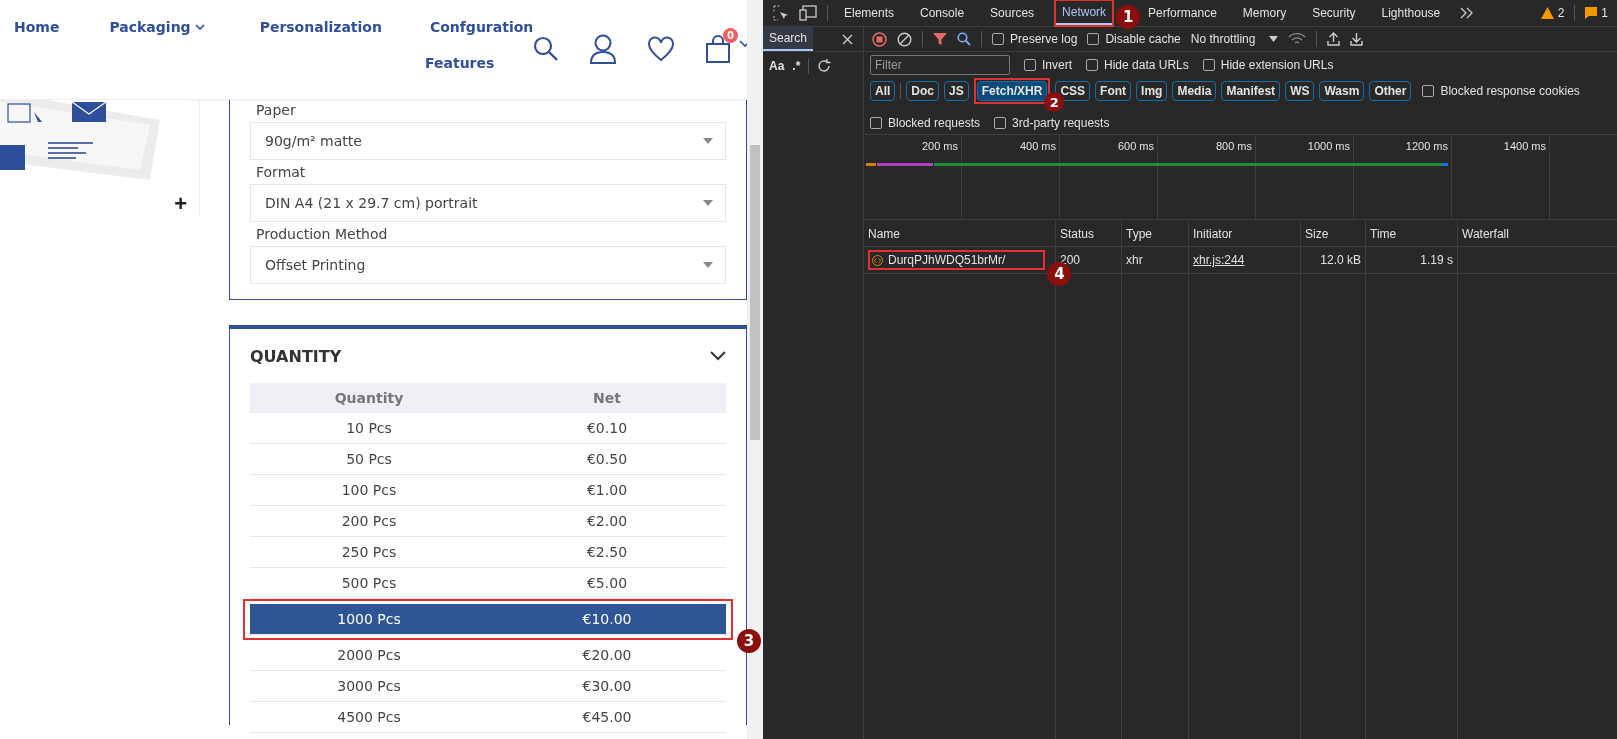 Image resolution: width=1617 pixels, height=739 pixels. Describe the element at coordinates (1152, 91) in the screenshot. I see `filter-chip: Img` at that location.